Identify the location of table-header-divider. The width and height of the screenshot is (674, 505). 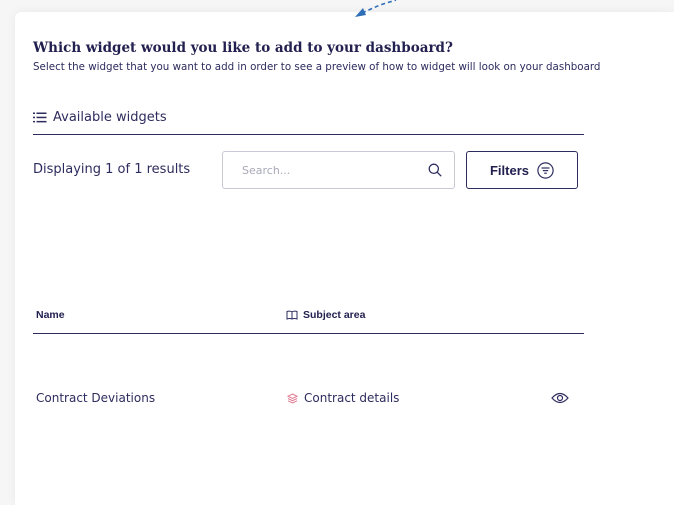
(308, 333).